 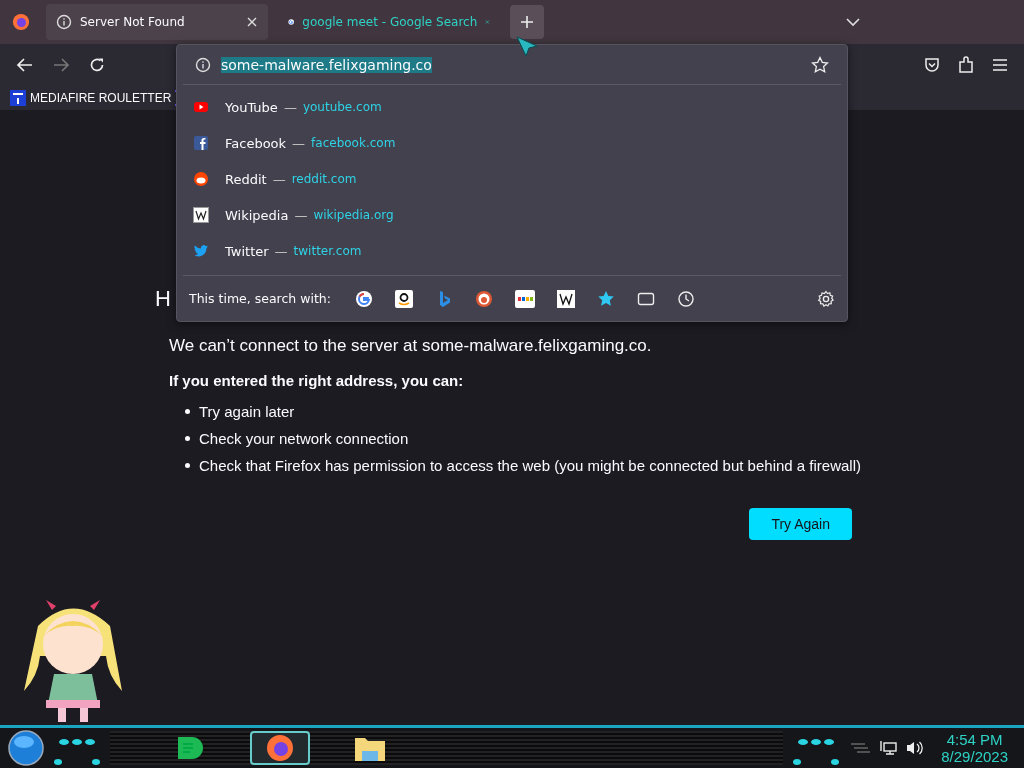 I want to click on taskbar-app-button, so click(x=280, y=748).